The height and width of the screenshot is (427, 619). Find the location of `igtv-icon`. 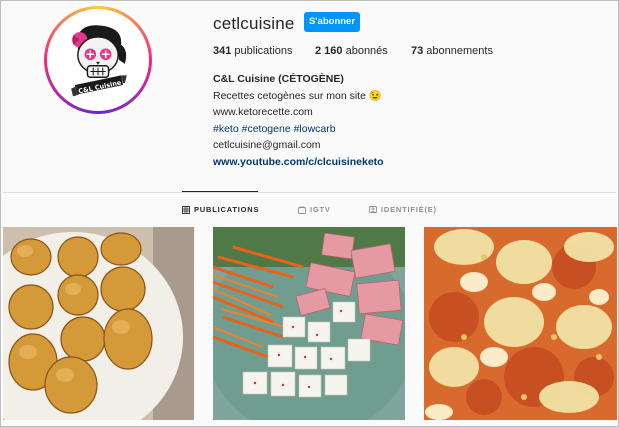

igtv-icon is located at coordinates (302, 209).